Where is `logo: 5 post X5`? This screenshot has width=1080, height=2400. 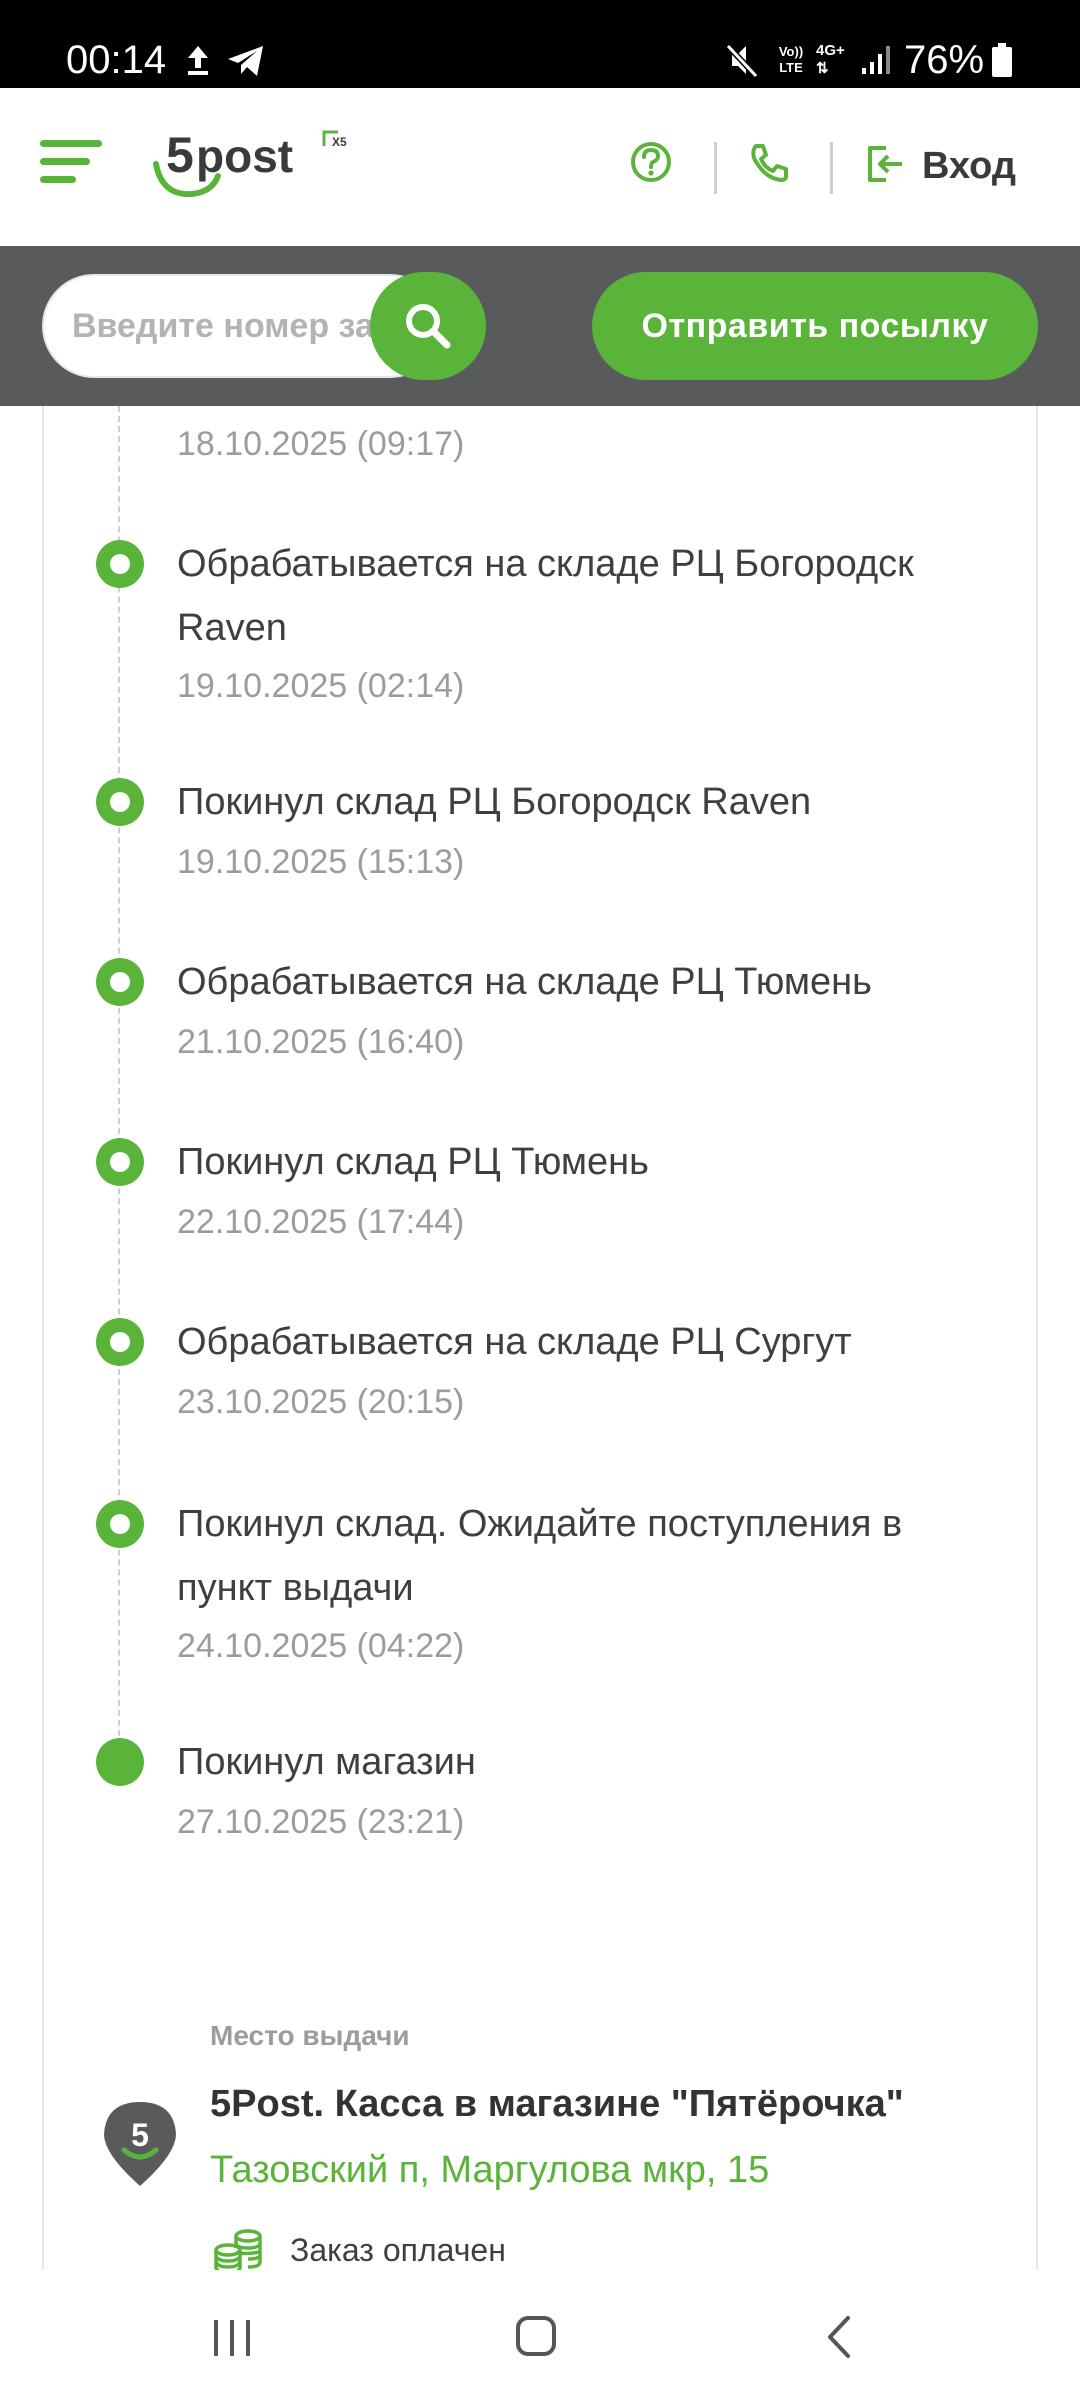 logo: 5 post X5 is located at coordinates (257, 158).